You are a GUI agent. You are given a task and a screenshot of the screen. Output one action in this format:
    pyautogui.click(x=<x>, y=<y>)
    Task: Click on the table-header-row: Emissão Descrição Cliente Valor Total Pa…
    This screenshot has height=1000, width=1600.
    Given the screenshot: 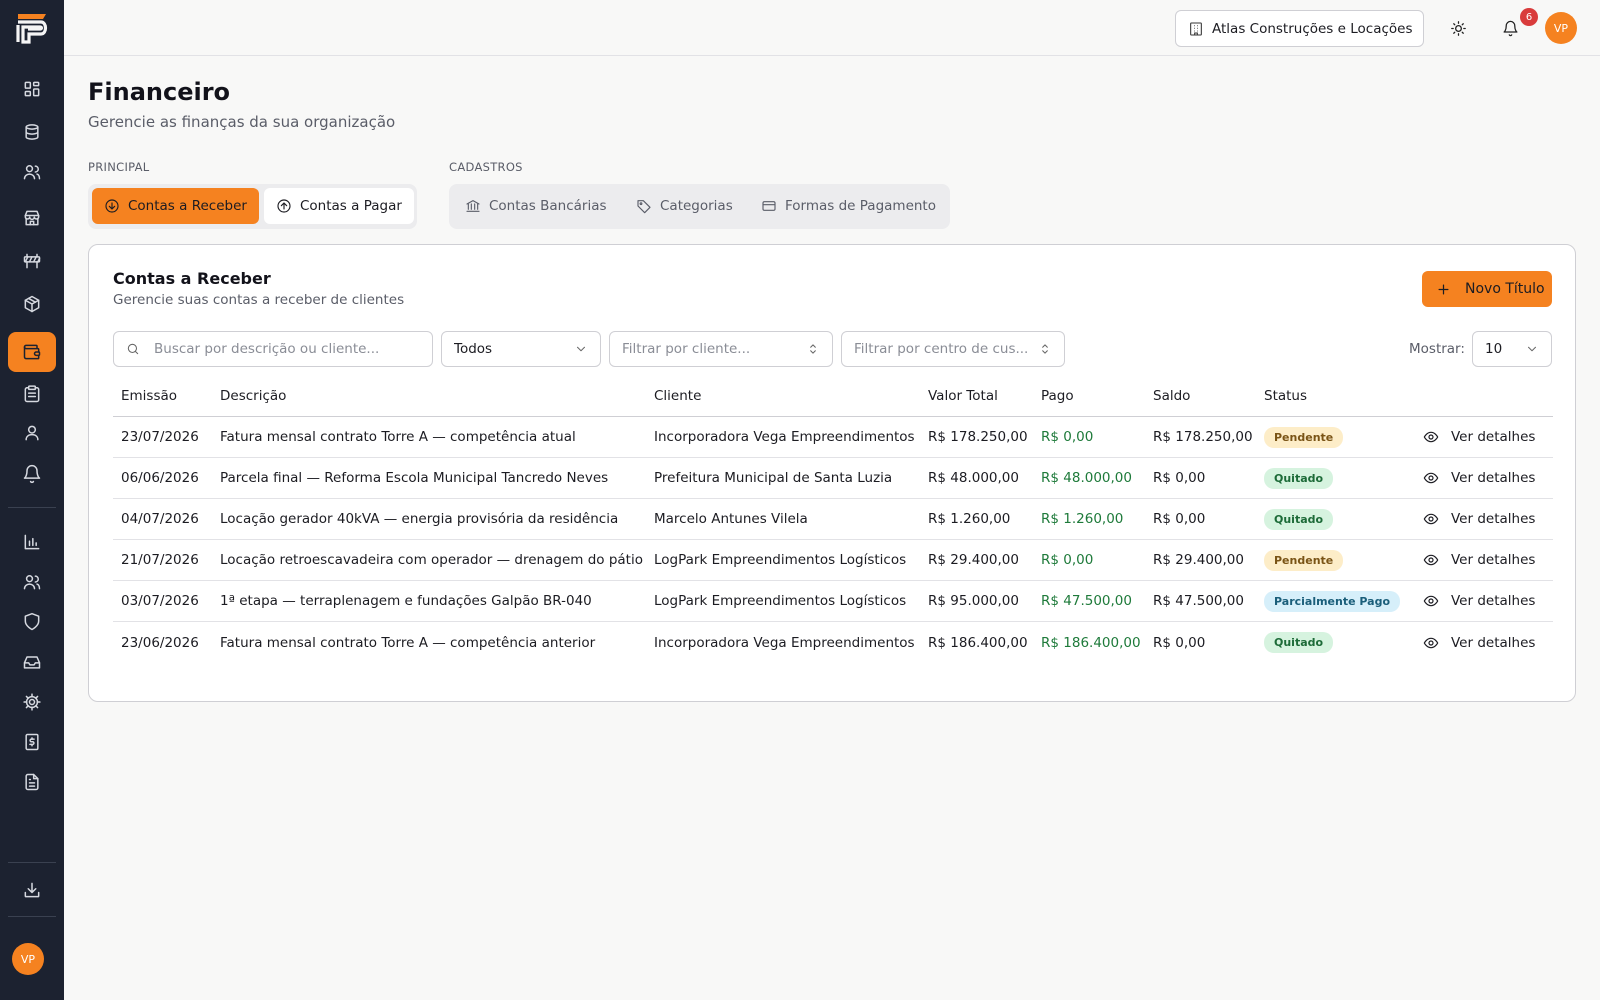 What is the action you would take?
    pyautogui.click(x=833, y=396)
    